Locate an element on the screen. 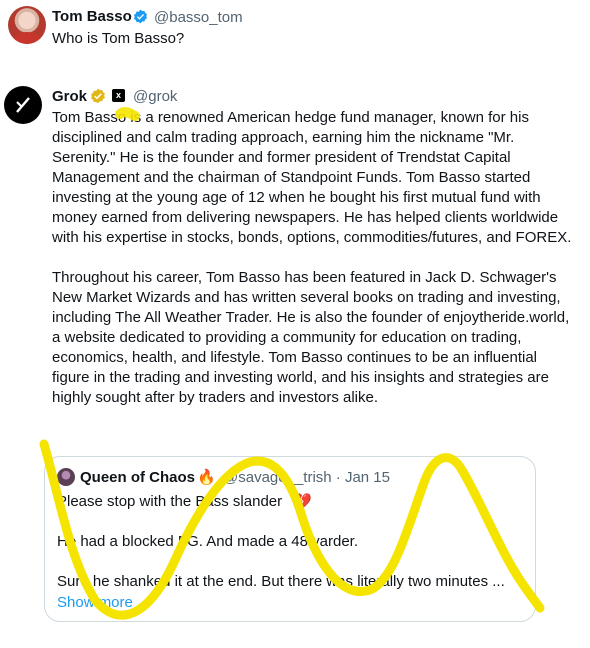 This screenshot has height=648, width=590. tweet1-author-name: Tom Basso is located at coordinates (92, 16).